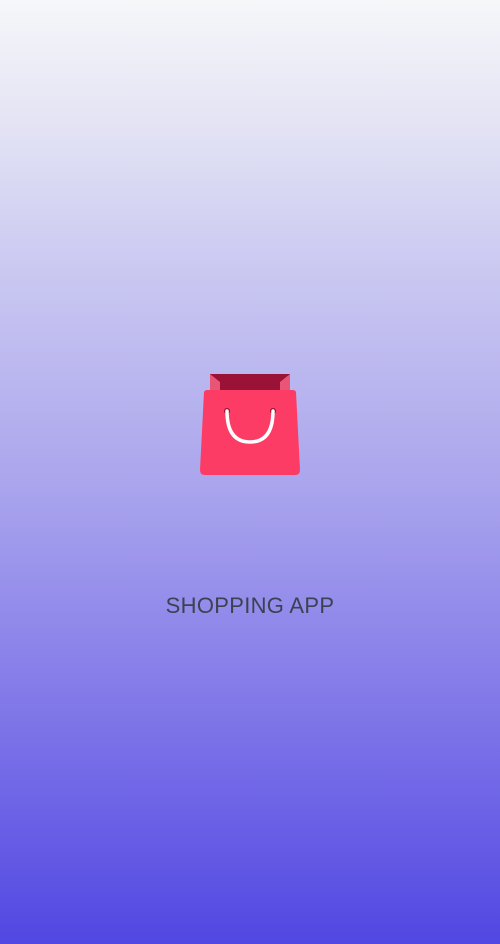 Image resolution: width=500 pixels, height=944 pixels. What do you see at coordinates (250, 605) in the screenshot?
I see `app-title: SHOPPING APP` at bounding box center [250, 605].